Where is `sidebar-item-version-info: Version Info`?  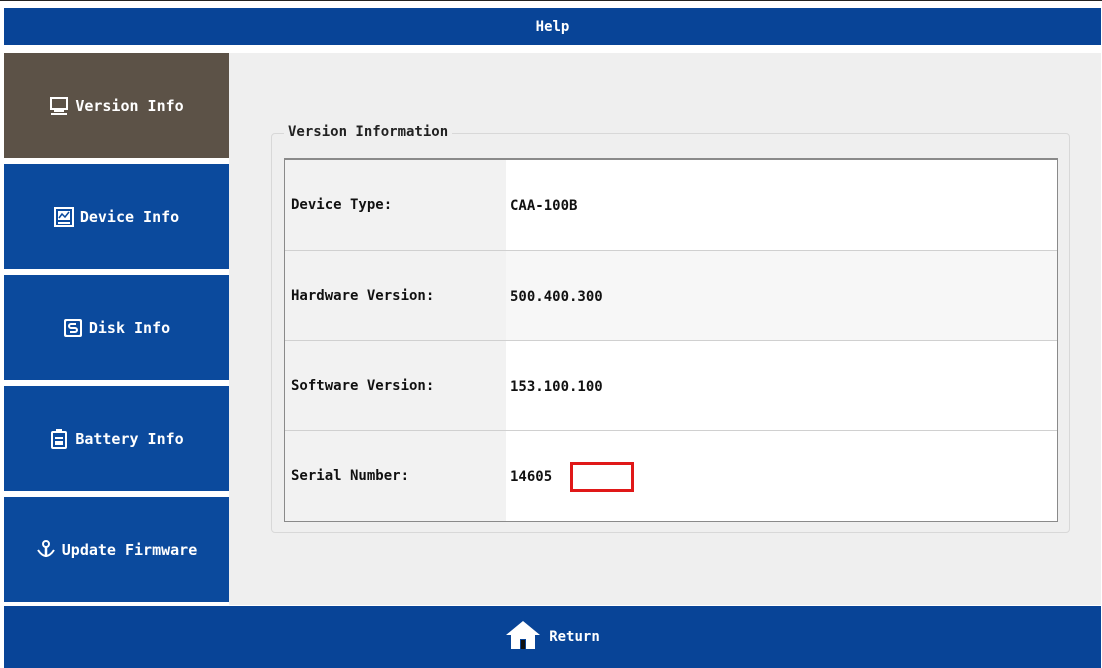 sidebar-item-version-info: Version Info is located at coordinates (116, 105).